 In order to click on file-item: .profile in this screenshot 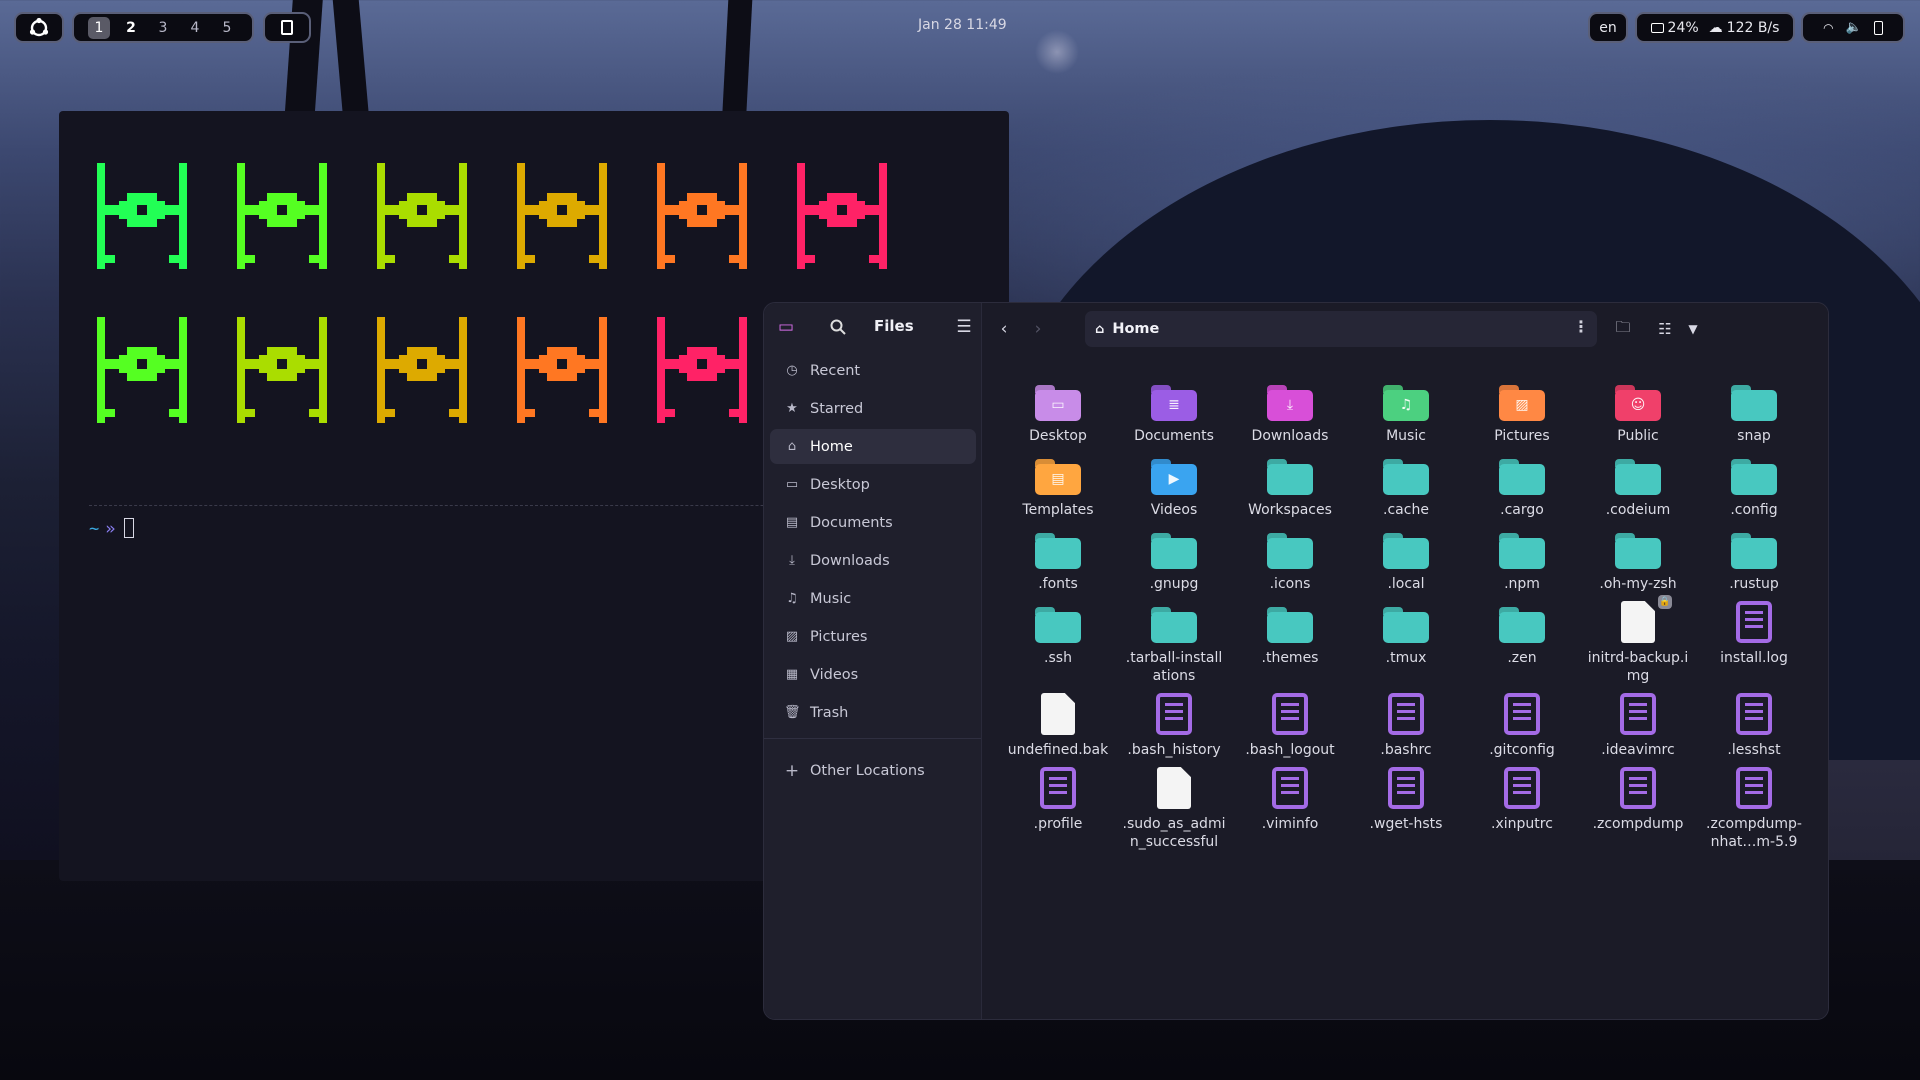, I will do `click(1058, 808)`.